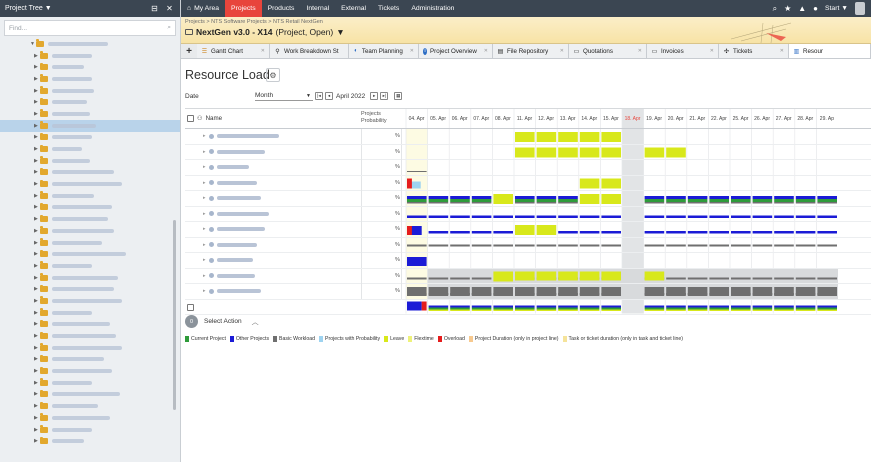  Describe the element at coordinates (317, 8) in the screenshot. I see `nav-internal: Internal` at that location.